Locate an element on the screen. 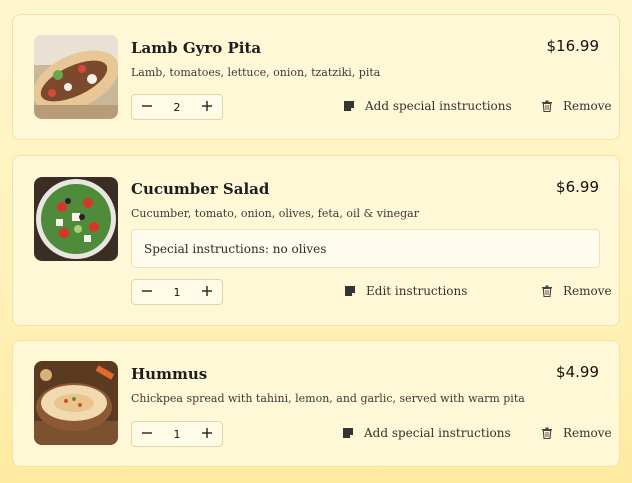  edit-instructions-button: Edit instructions is located at coordinates (405, 291).